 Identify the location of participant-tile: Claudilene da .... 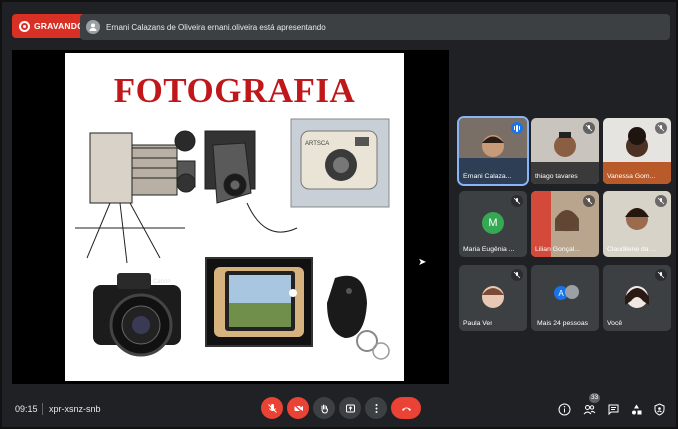
(637, 224).